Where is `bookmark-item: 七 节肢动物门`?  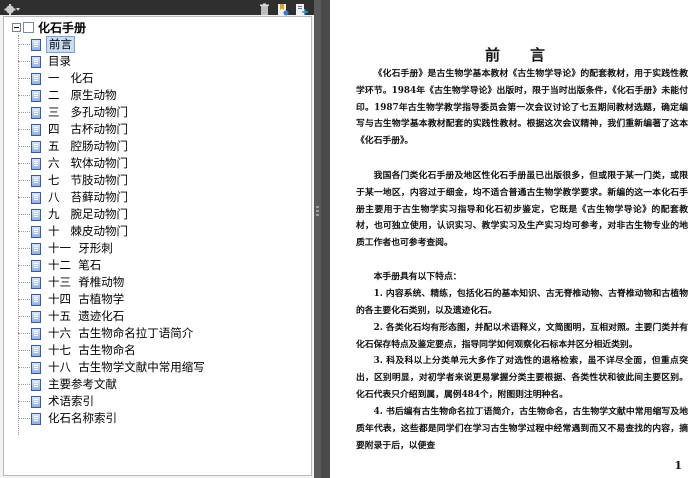
bookmark-item: 七 节肢动物门 is located at coordinates (74, 180).